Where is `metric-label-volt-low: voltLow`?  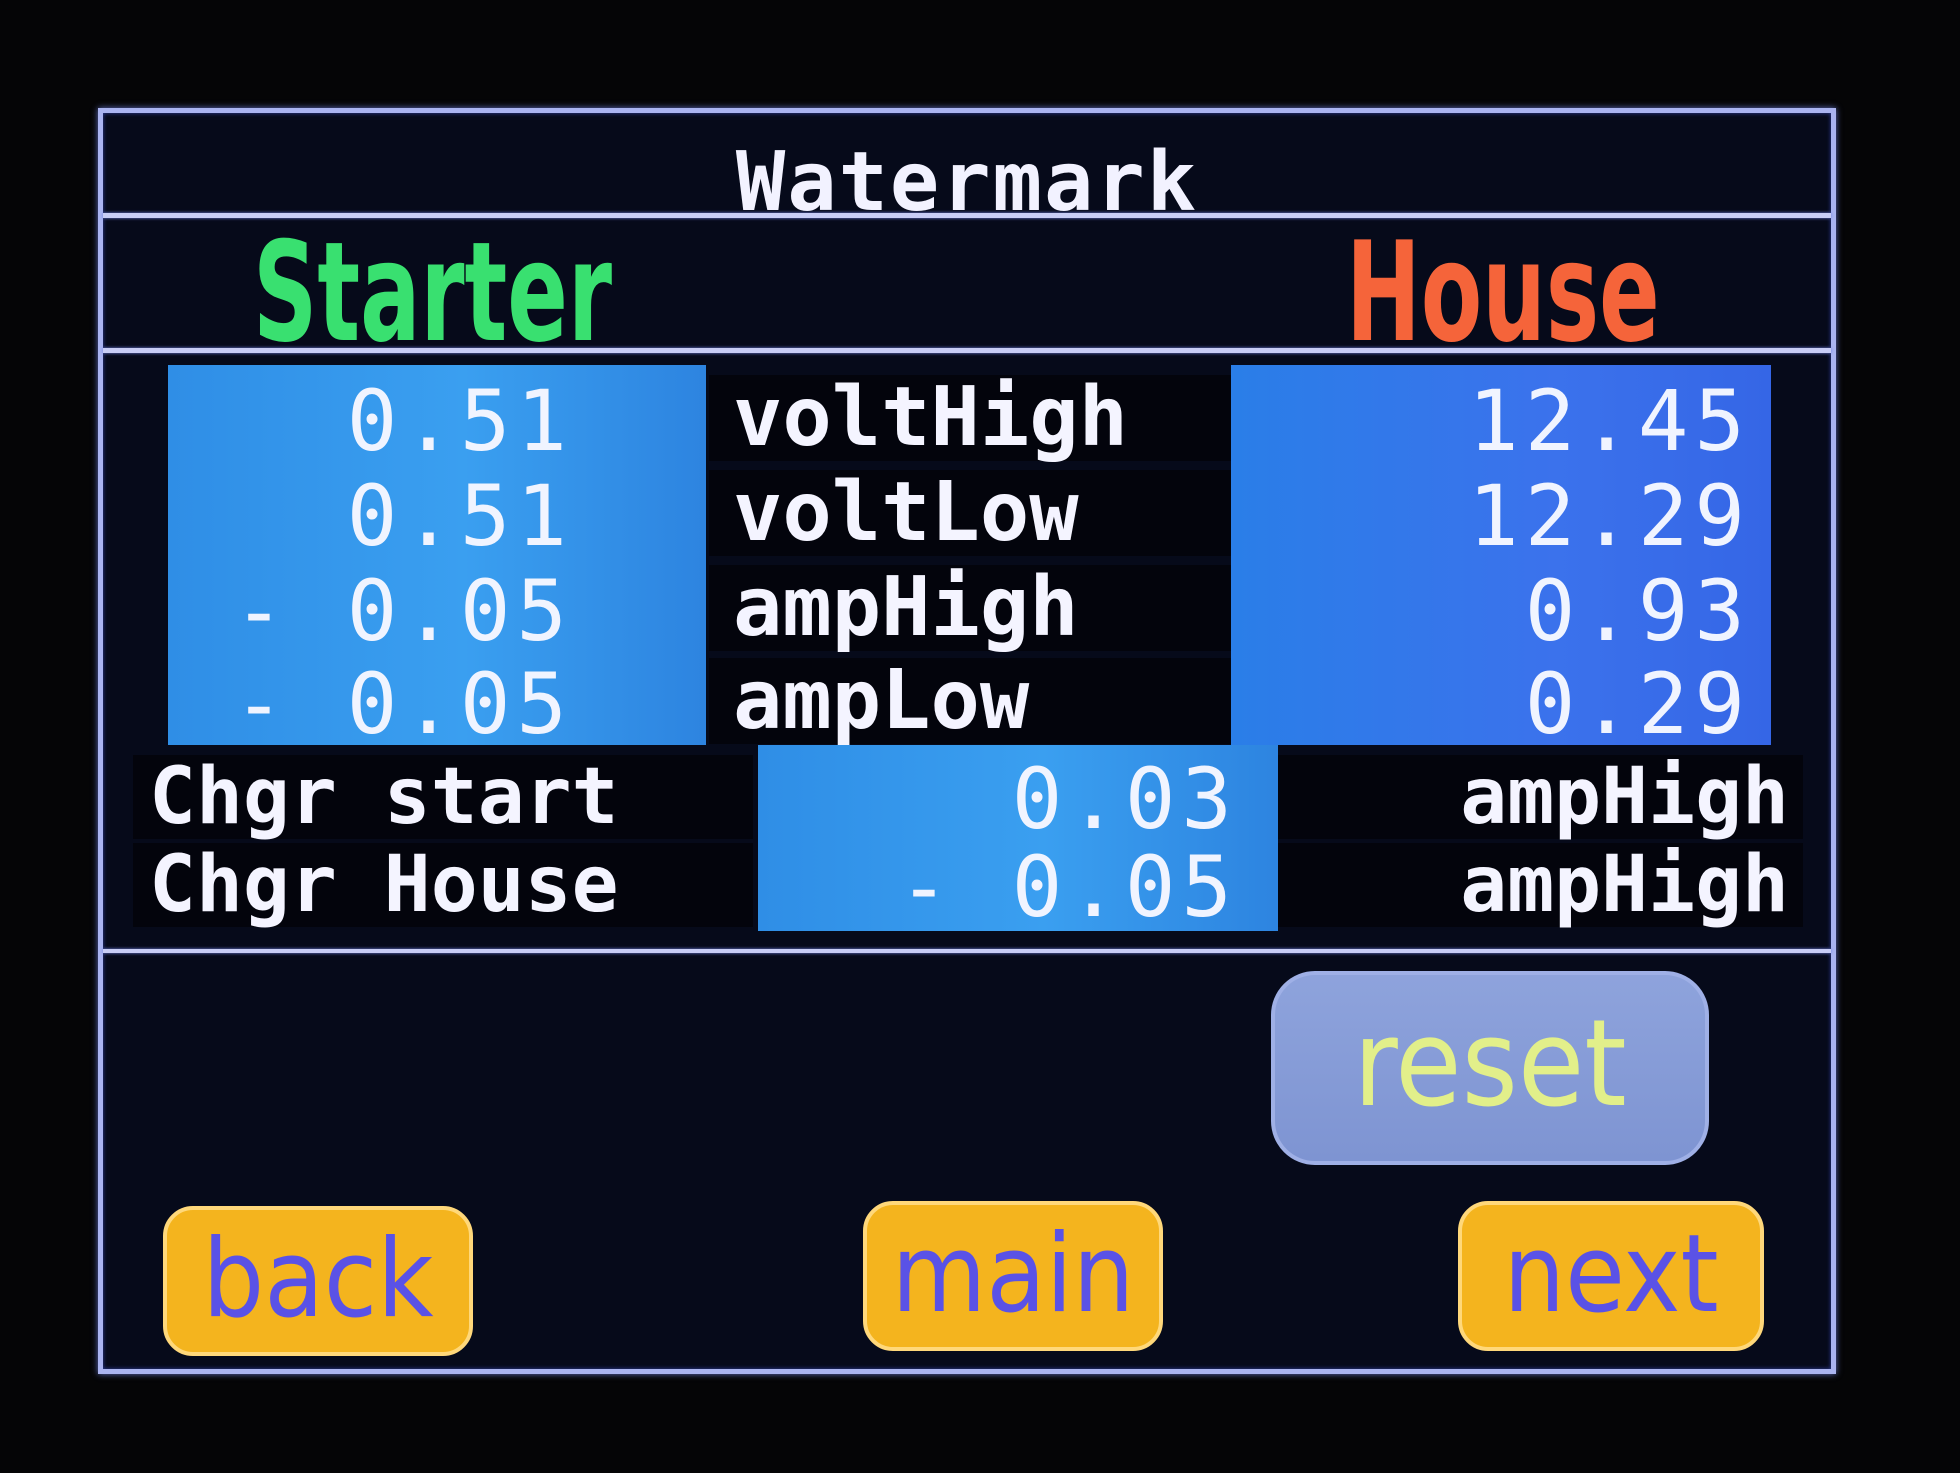 metric-label-volt-low: voltLow is located at coordinates (970, 513).